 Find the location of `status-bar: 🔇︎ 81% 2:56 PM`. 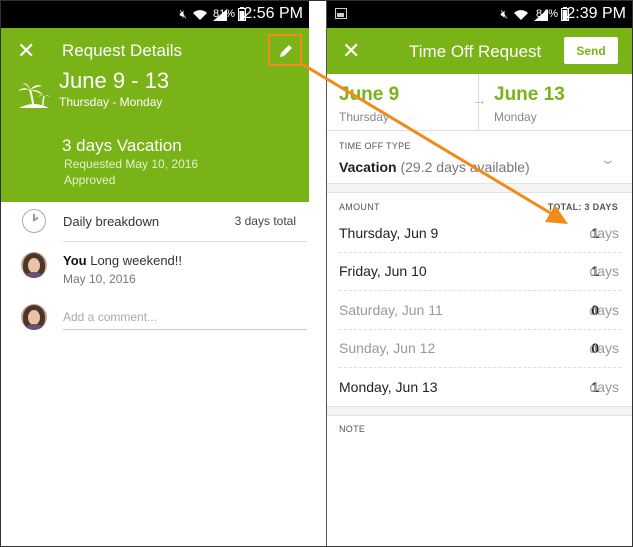

status-bar: 🔇︎ 81% 2:56 PM is located at coordinates (155, 14).